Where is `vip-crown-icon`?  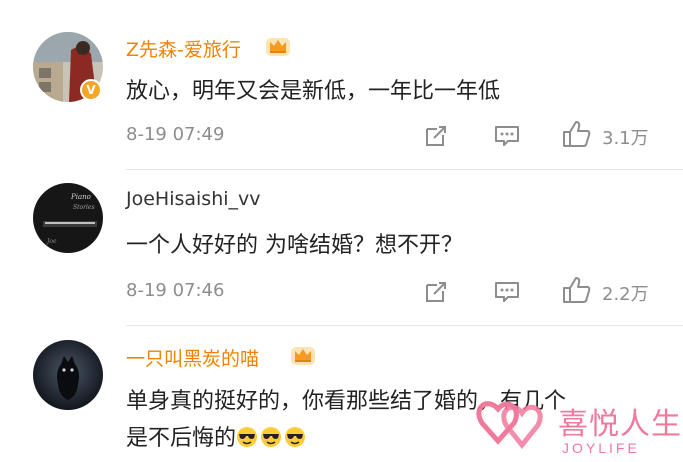 vip-crown-icon is located at coordinates (303, 356).